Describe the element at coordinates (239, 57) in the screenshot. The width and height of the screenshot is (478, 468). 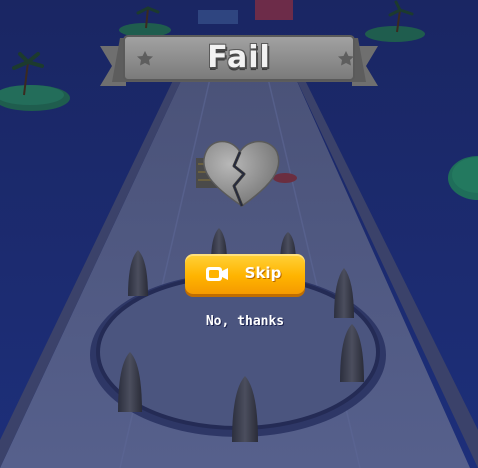
I see `result-title: Fail` at that location.